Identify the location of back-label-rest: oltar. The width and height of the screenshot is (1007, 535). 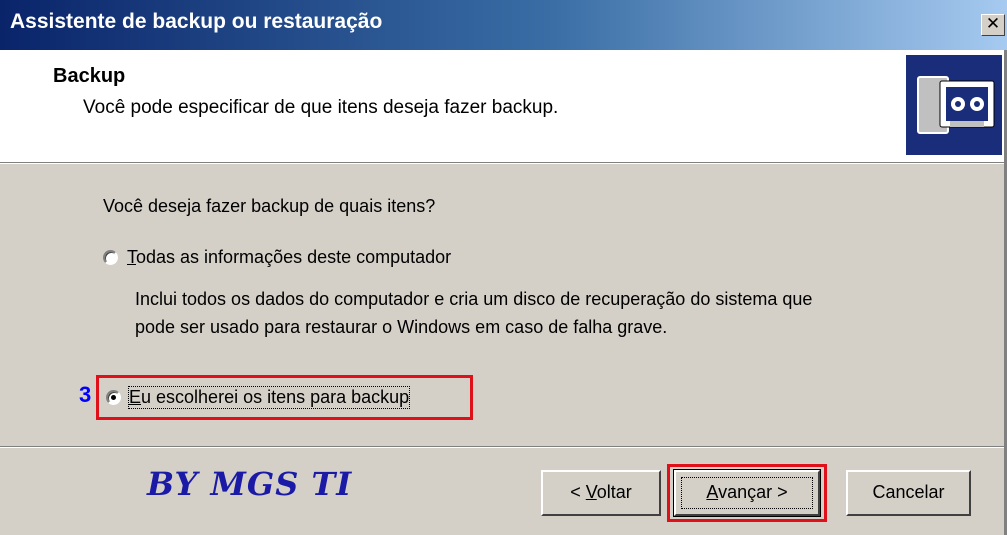
(614, 492).